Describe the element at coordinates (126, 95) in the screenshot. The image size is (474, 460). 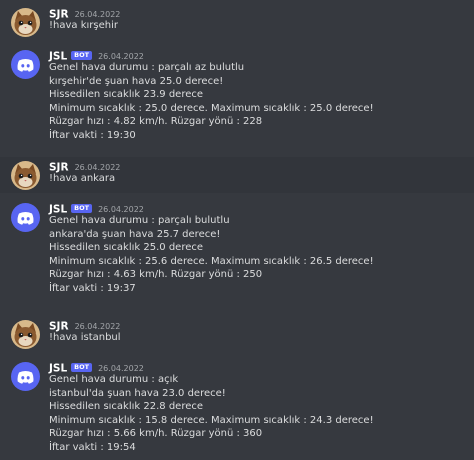
I see `message-line: Hissedilen sıcaklık 23.9 derece` at that location.